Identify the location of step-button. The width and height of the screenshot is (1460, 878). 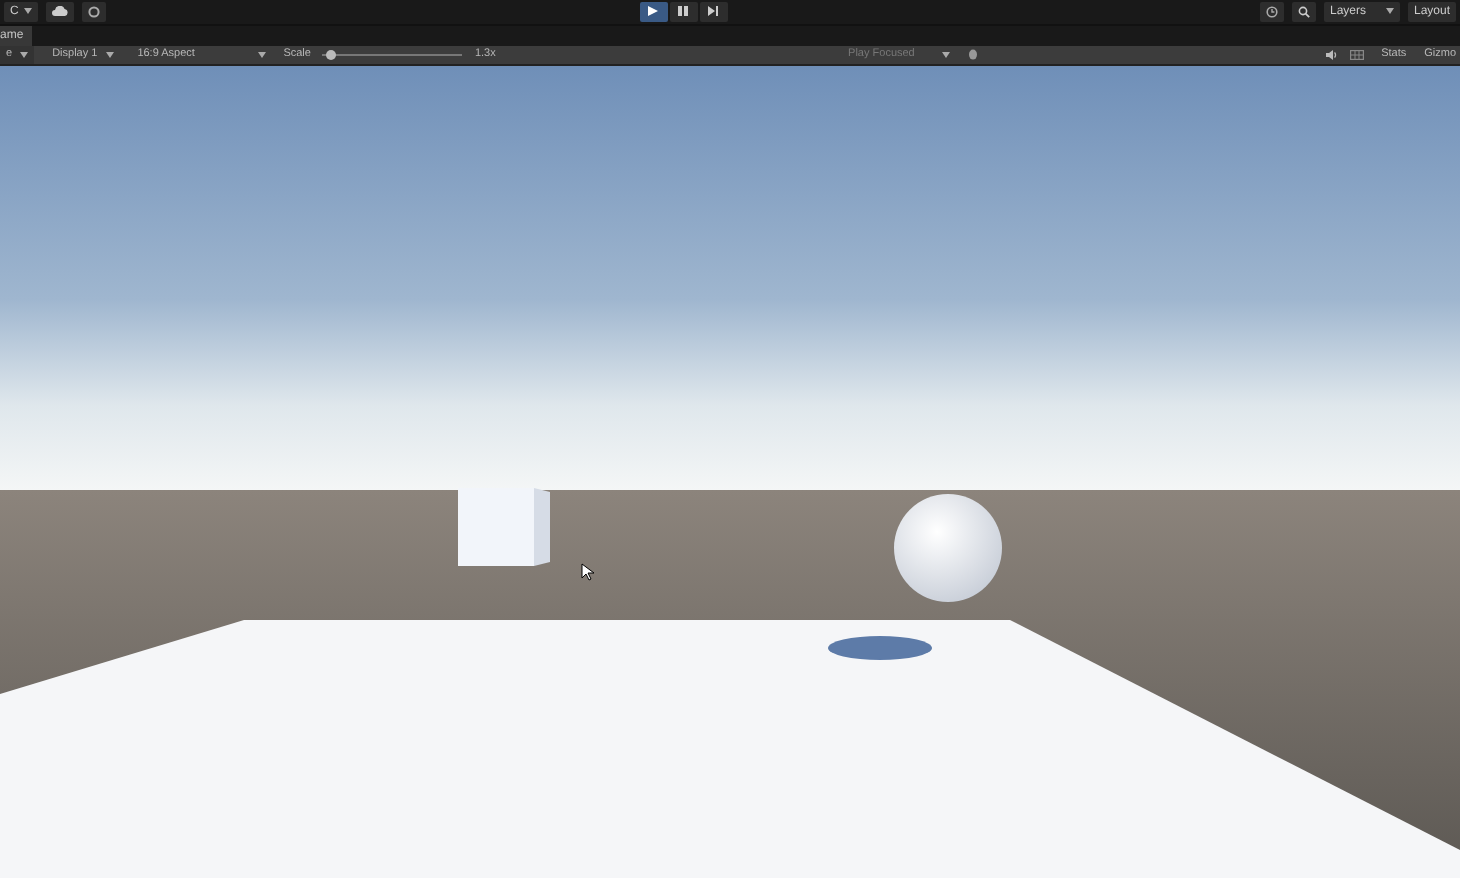
(713, 11).